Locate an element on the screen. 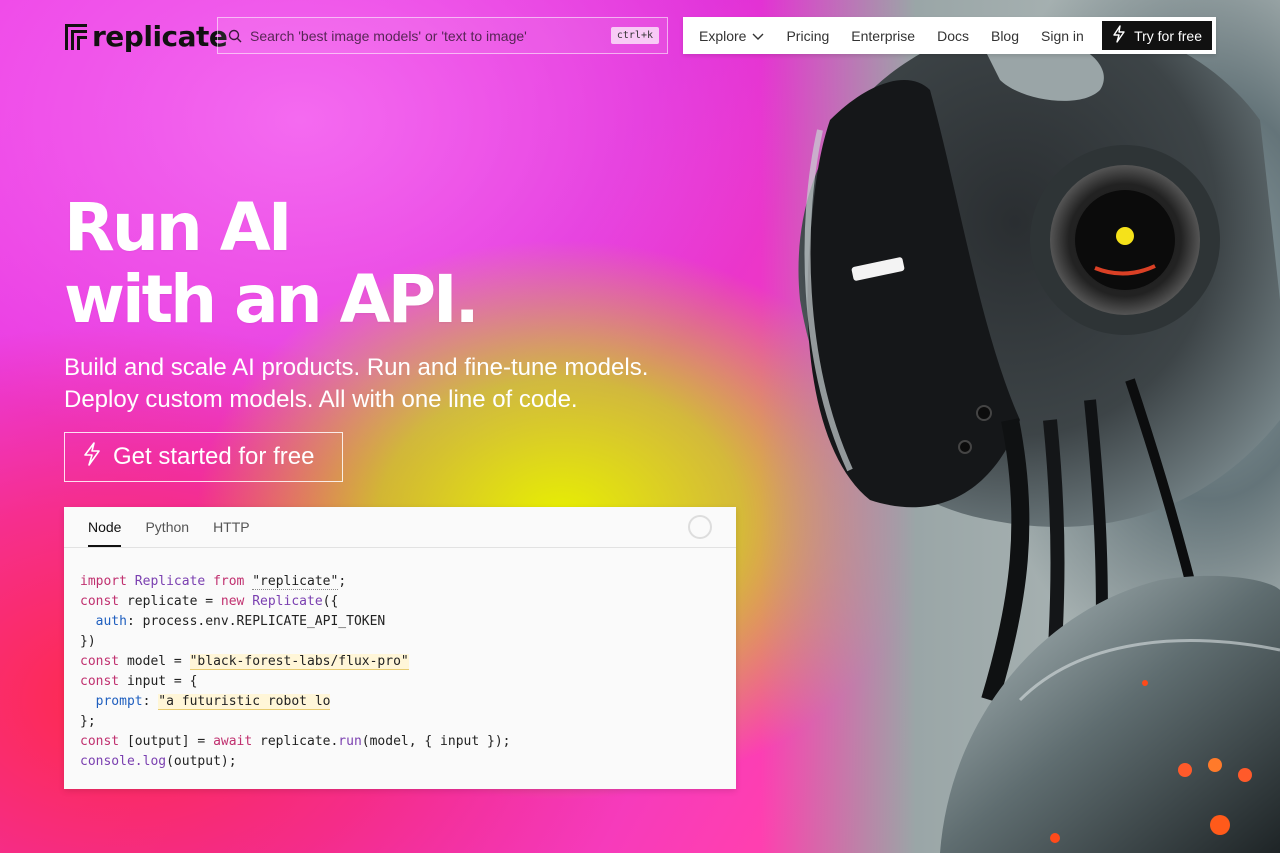  code-token: run is located at coordinates (350, 741).